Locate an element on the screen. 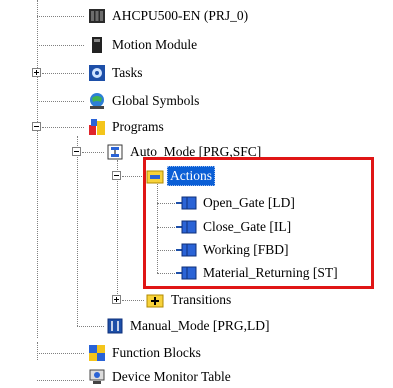 The image size is (393, 388). tree-item-label: Manual_Mode [PRG,LD] is located at coordinates (200, 325).